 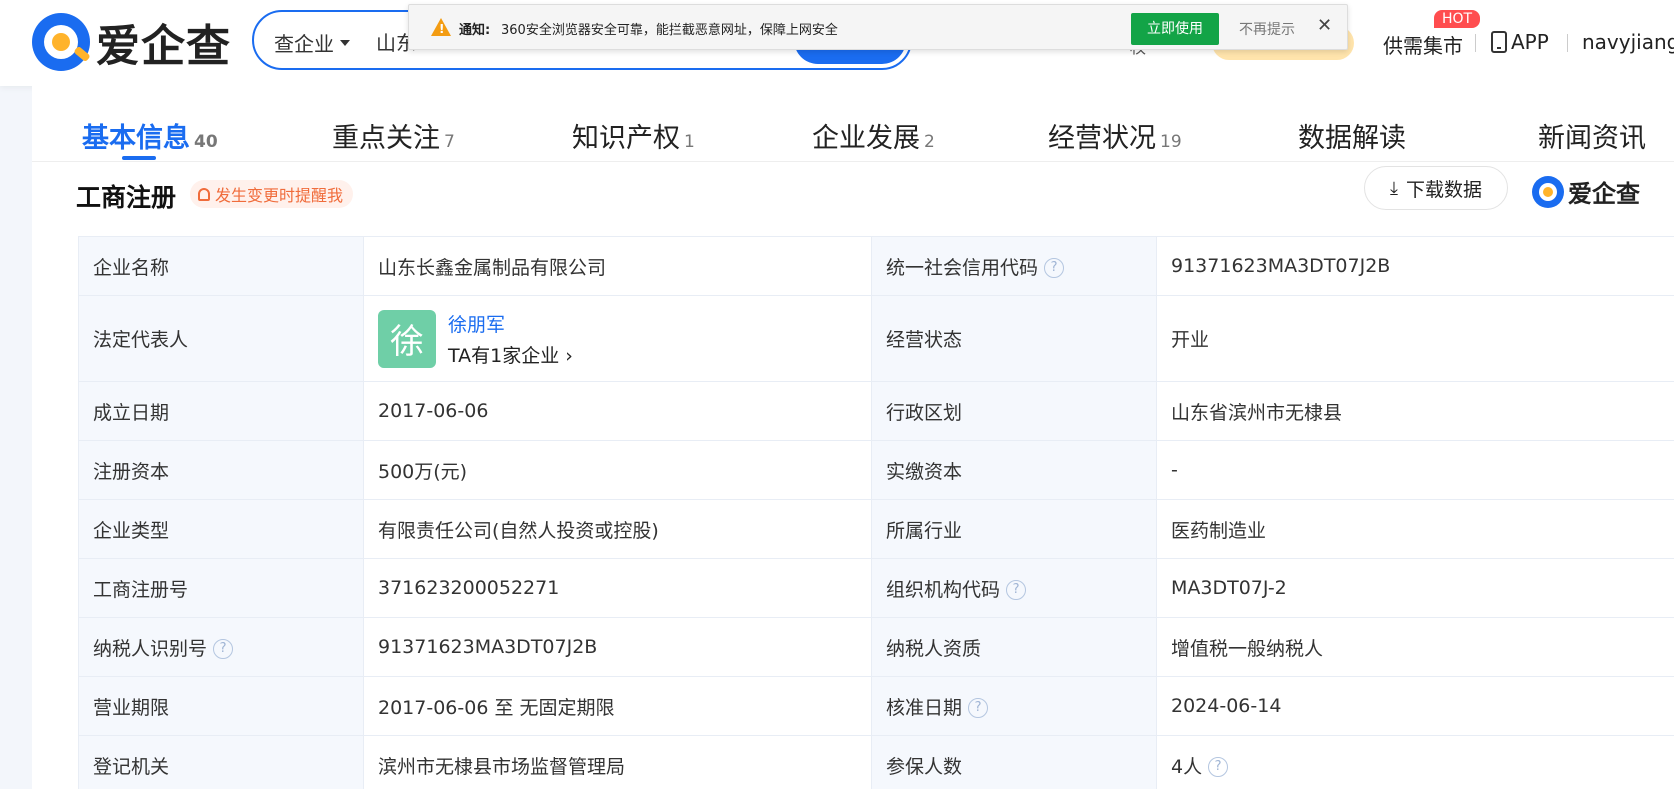 What do you see at coordinates (866, 138) in the screenshot?
I see `tab-label: 企业发展` at bounding box center [866, 138].